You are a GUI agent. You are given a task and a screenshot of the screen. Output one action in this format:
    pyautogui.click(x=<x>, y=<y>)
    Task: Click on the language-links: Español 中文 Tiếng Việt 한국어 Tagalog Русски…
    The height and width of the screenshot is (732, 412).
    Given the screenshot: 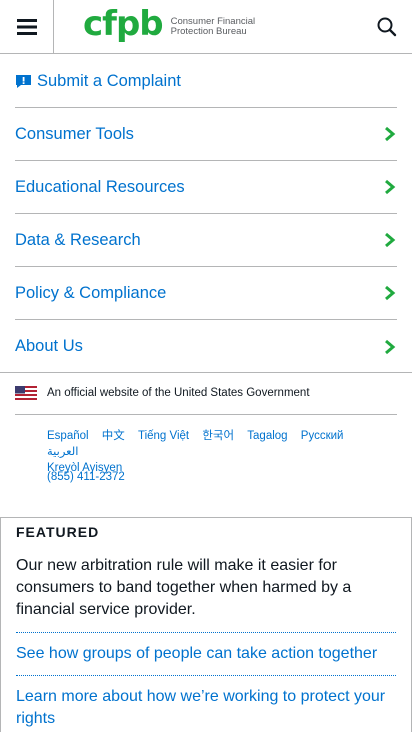 What is the action you would take?
    pyautogui.click(x=217, y=452)
    